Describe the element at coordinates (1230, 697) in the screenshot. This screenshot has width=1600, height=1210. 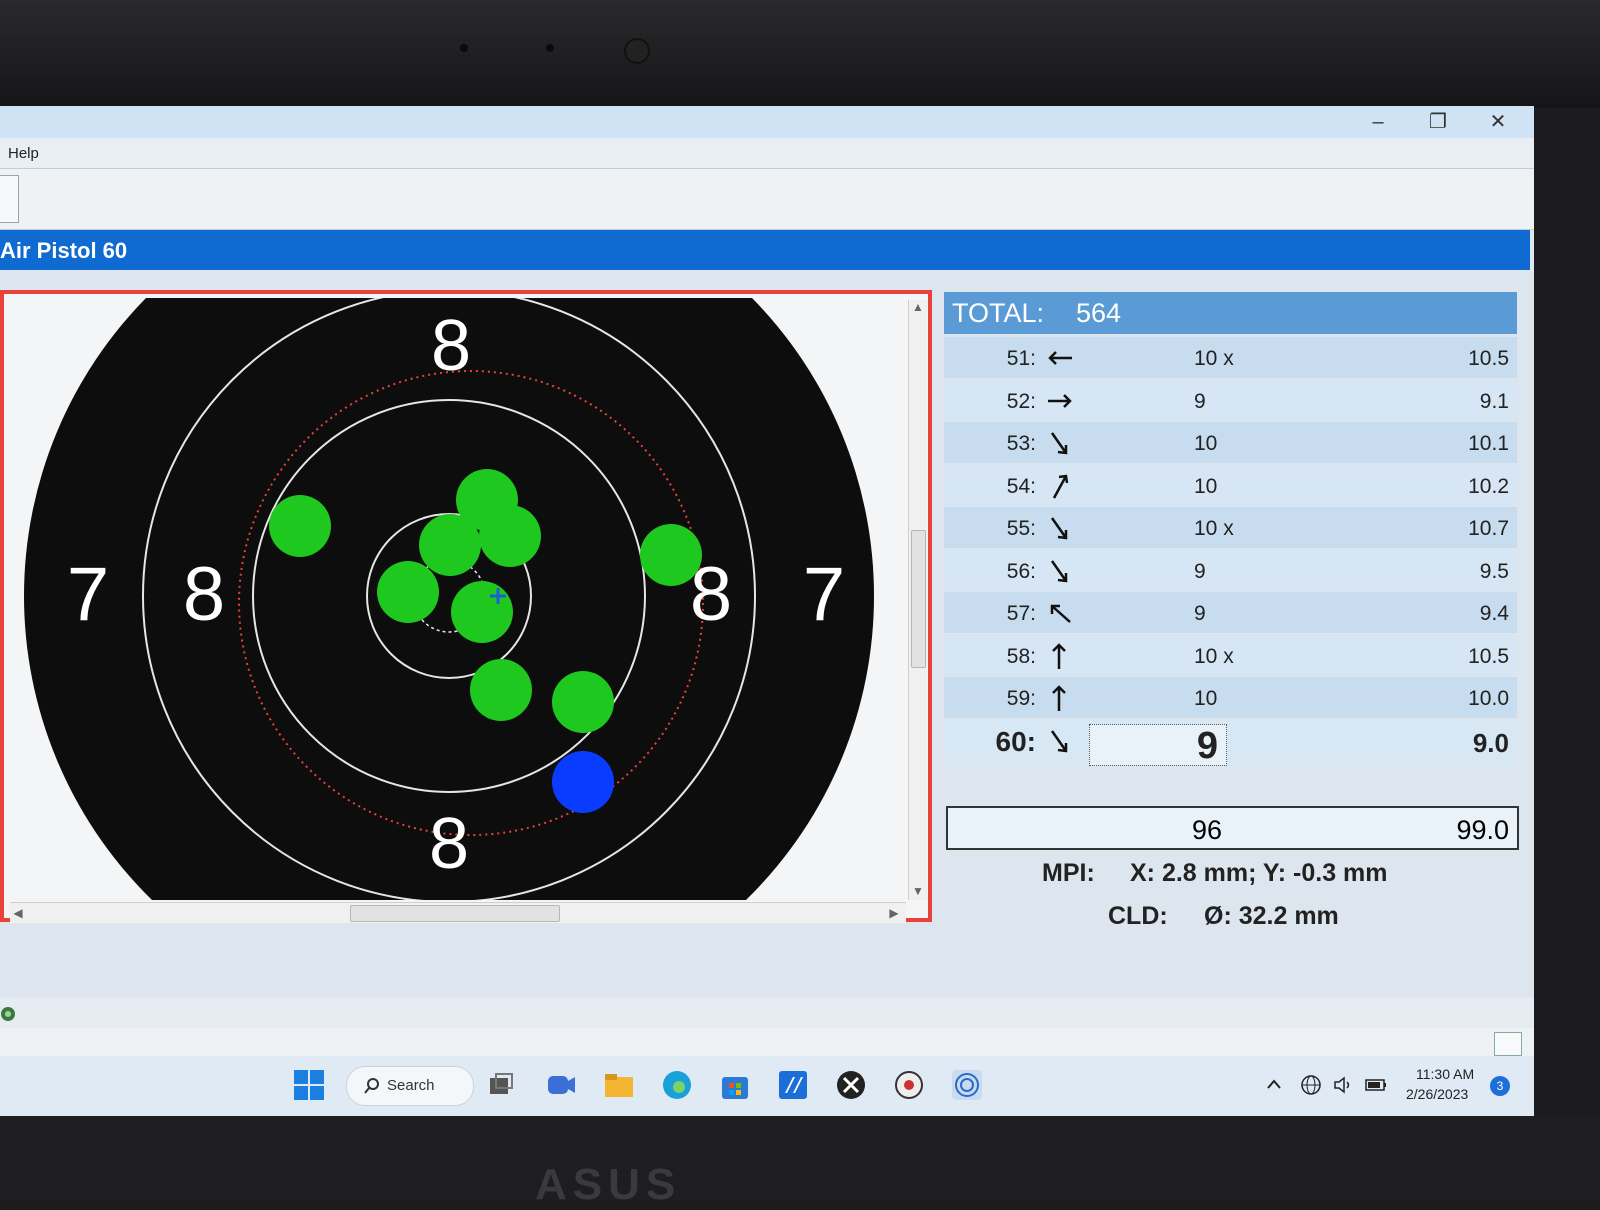
I see `shot-row: 59: 10 10.0` at that location.